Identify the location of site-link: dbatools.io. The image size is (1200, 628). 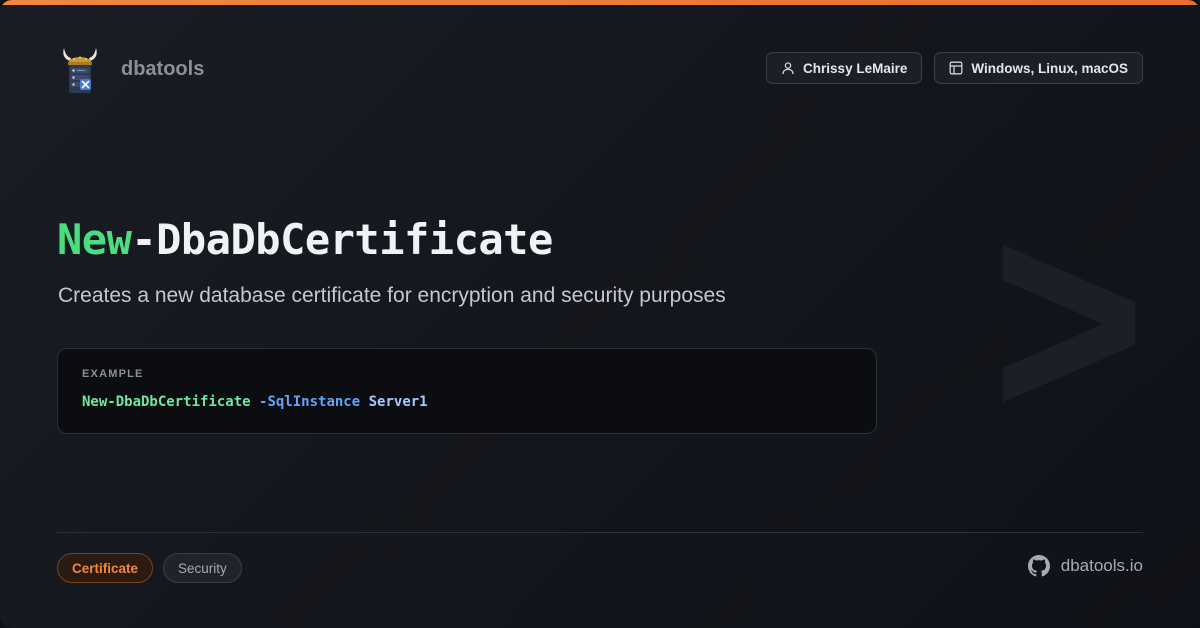
(1085, 566).